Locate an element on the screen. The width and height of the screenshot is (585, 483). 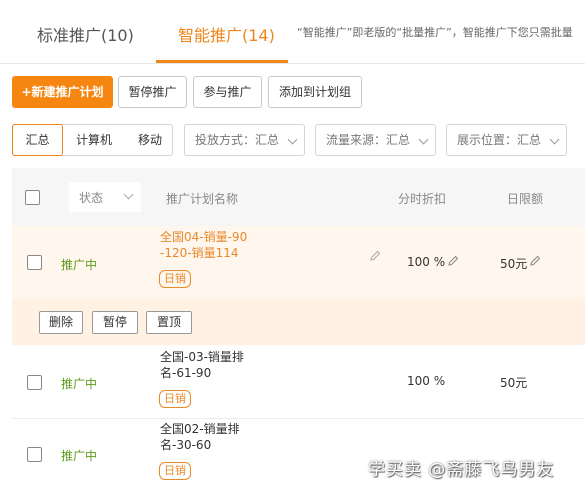
pin-top-button: 置顶 is located at coordinates (169, 322).